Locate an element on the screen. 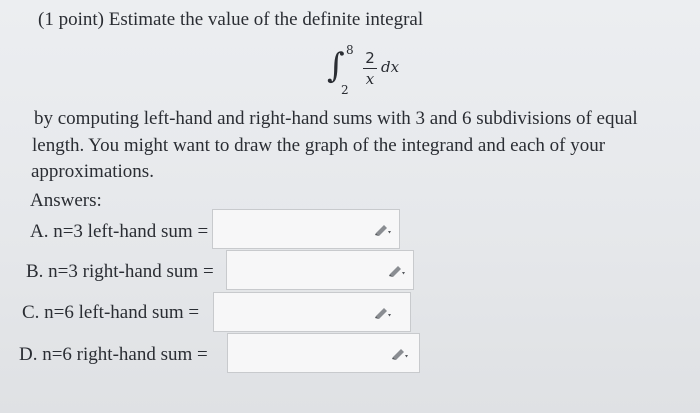 Image resolution: width=700 pixels, height=413 pixels. answer-a-input is located at coordinates (306, 229).